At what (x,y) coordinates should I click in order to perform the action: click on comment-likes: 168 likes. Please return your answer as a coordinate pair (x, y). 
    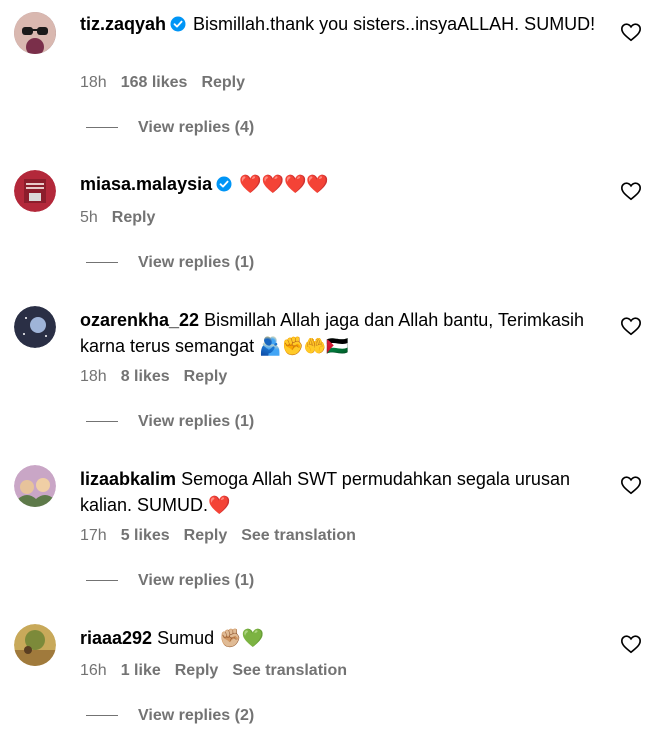
    Looking at the image, I should click on (154, 82).